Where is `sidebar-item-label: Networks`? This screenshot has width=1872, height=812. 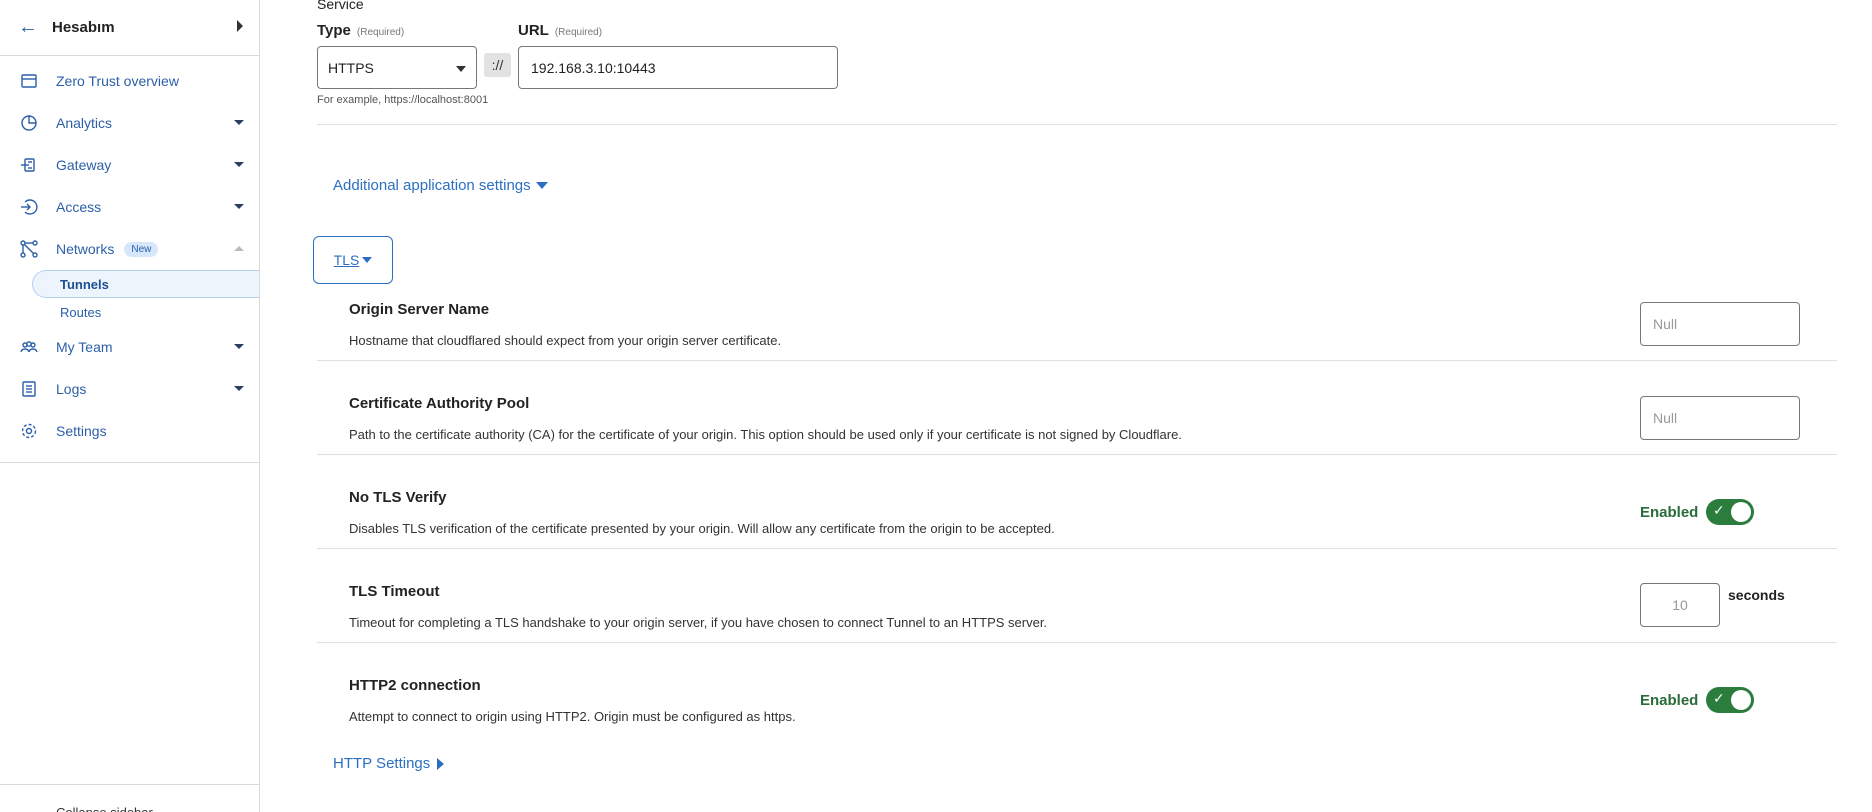 sidebar-item-label: Networks is located at coordinates (85, 249).